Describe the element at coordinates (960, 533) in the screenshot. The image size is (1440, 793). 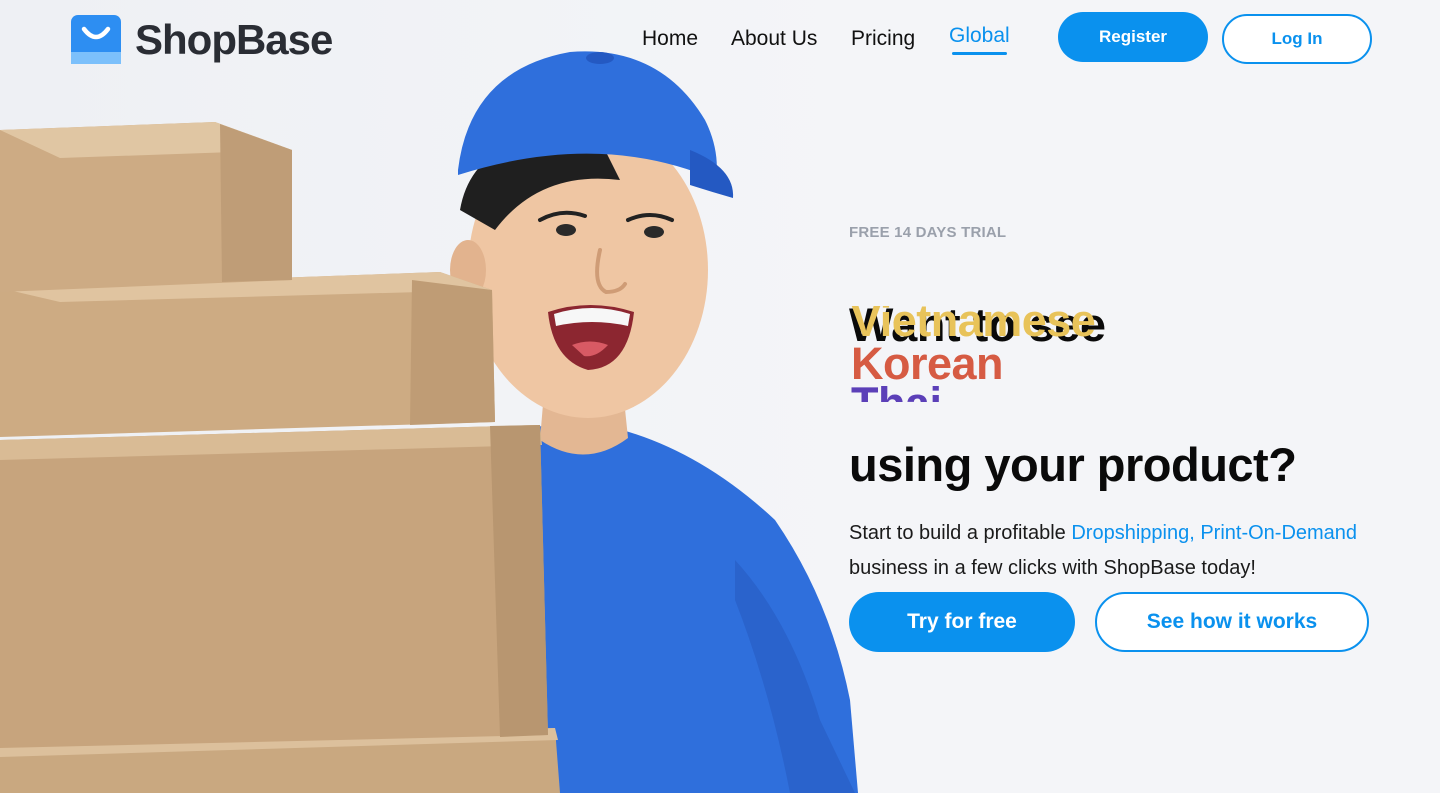
I see `subtext-lead: Start to build a profitable` at that location.